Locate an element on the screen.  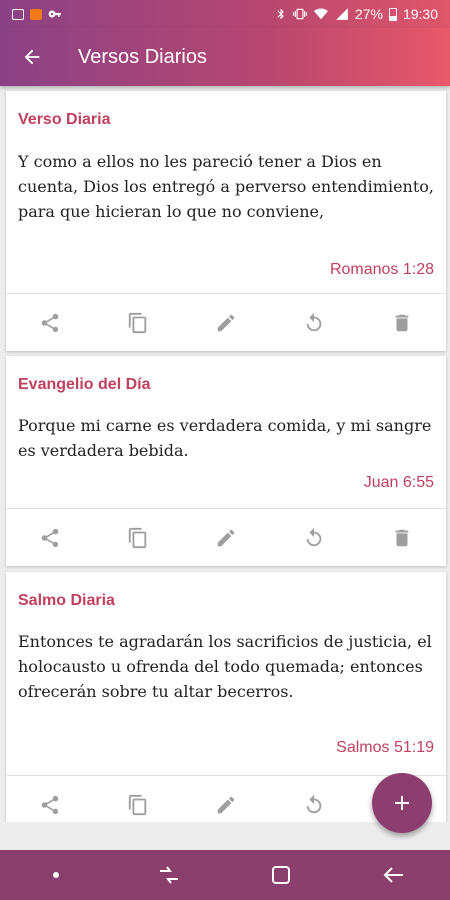
system-back-button is located at coordinates (394, 875).